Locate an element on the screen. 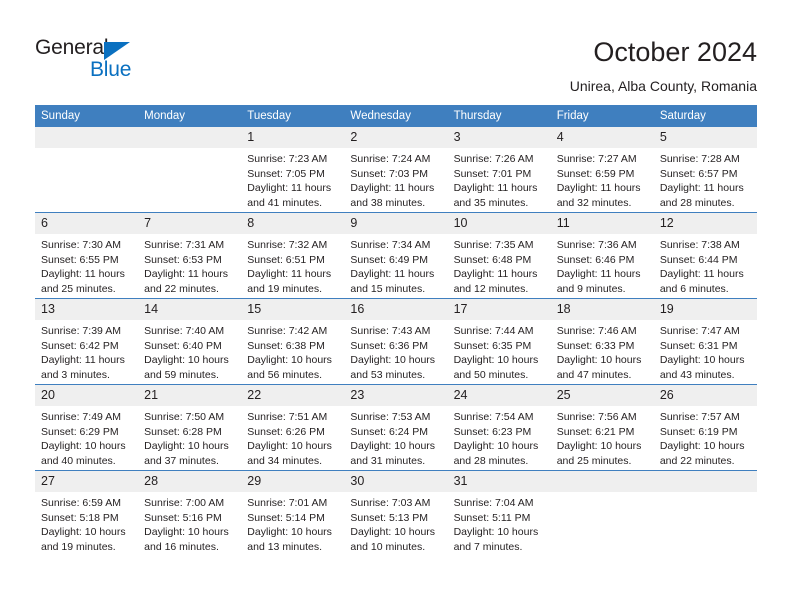 This screenshot has height=612, width=792. day-number: 8 is located at coordinates (293, 223).